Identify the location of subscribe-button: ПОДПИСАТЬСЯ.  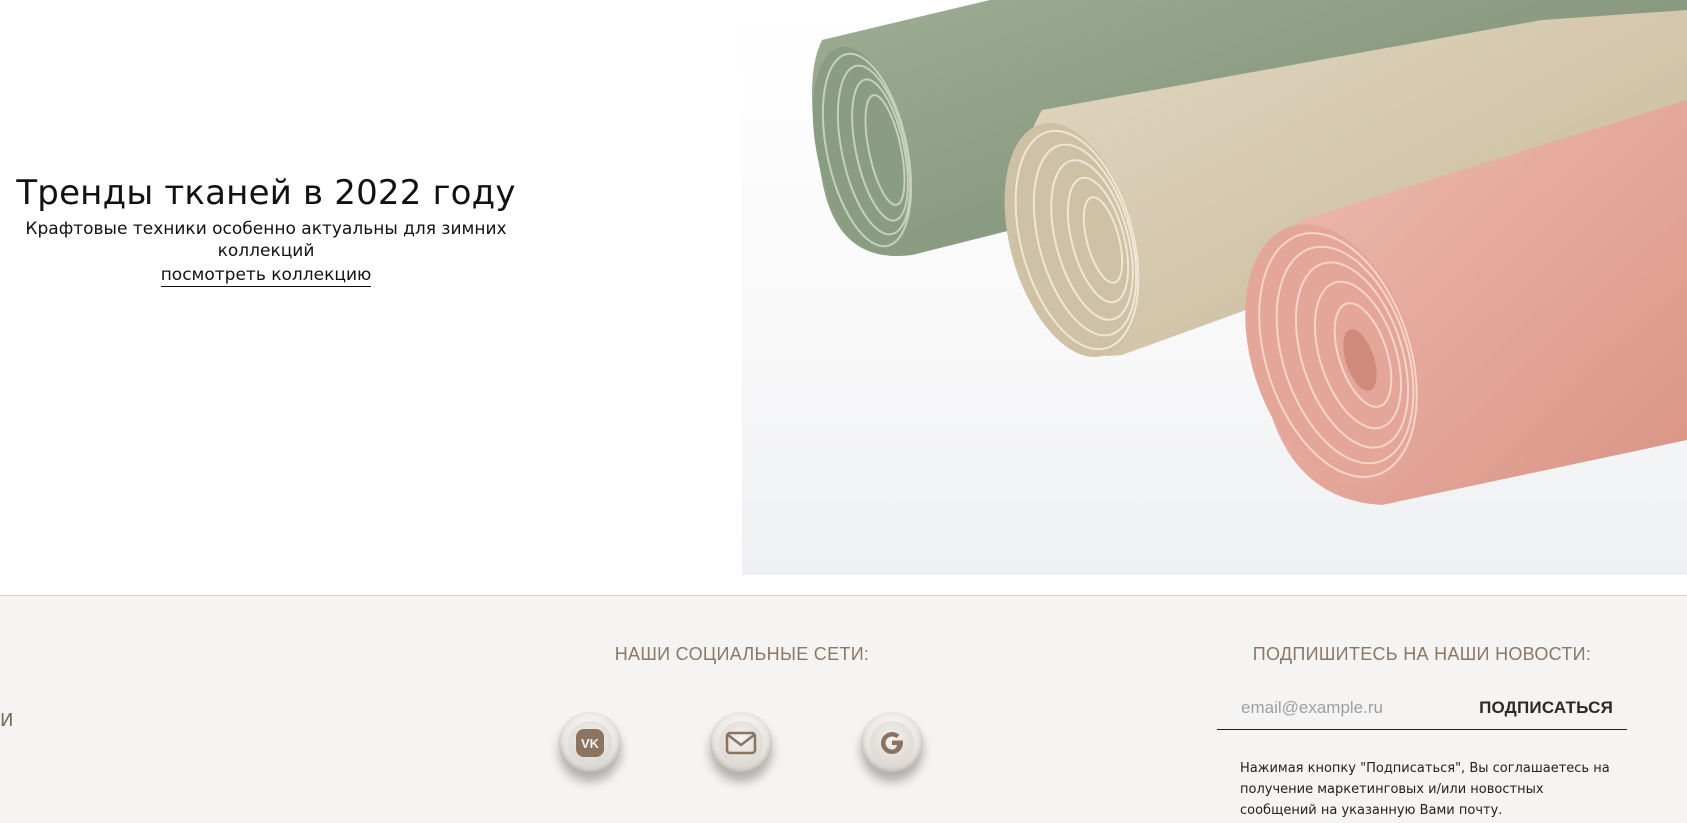
(1546, 708).